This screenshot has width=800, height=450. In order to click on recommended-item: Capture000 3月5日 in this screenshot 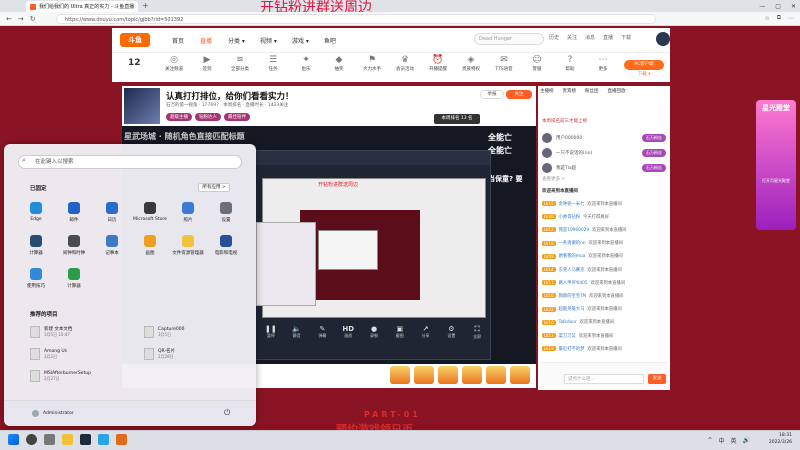, I will do `click(194, 332)`.